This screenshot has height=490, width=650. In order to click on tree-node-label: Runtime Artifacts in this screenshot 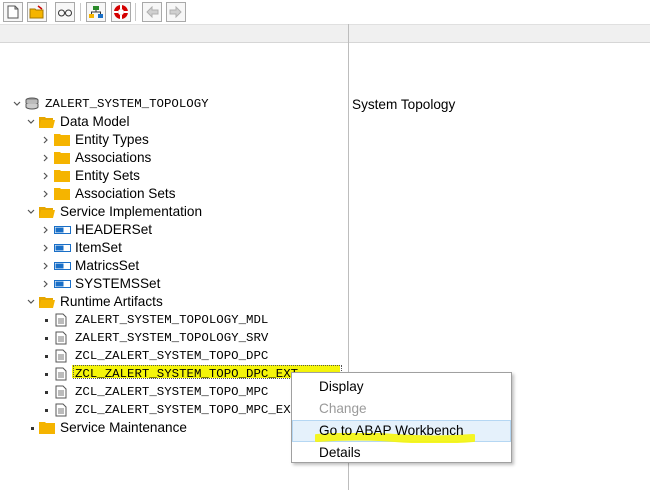, I will do `click(111, 301)`.